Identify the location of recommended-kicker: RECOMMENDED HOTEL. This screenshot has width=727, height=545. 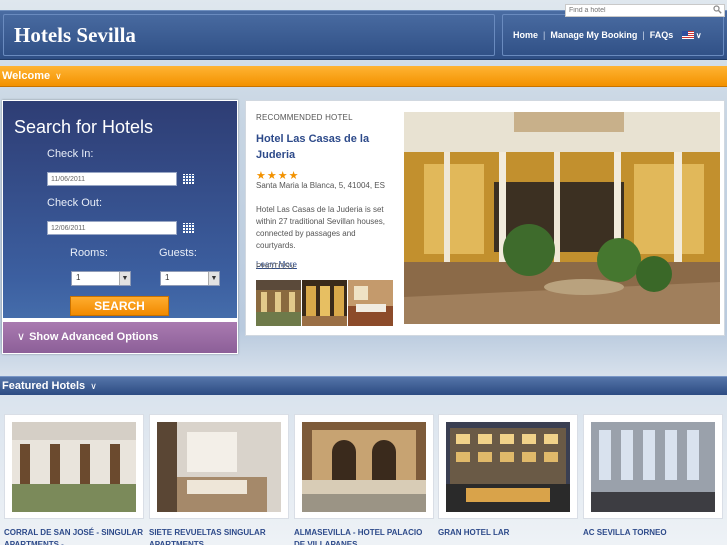
(304, 117).